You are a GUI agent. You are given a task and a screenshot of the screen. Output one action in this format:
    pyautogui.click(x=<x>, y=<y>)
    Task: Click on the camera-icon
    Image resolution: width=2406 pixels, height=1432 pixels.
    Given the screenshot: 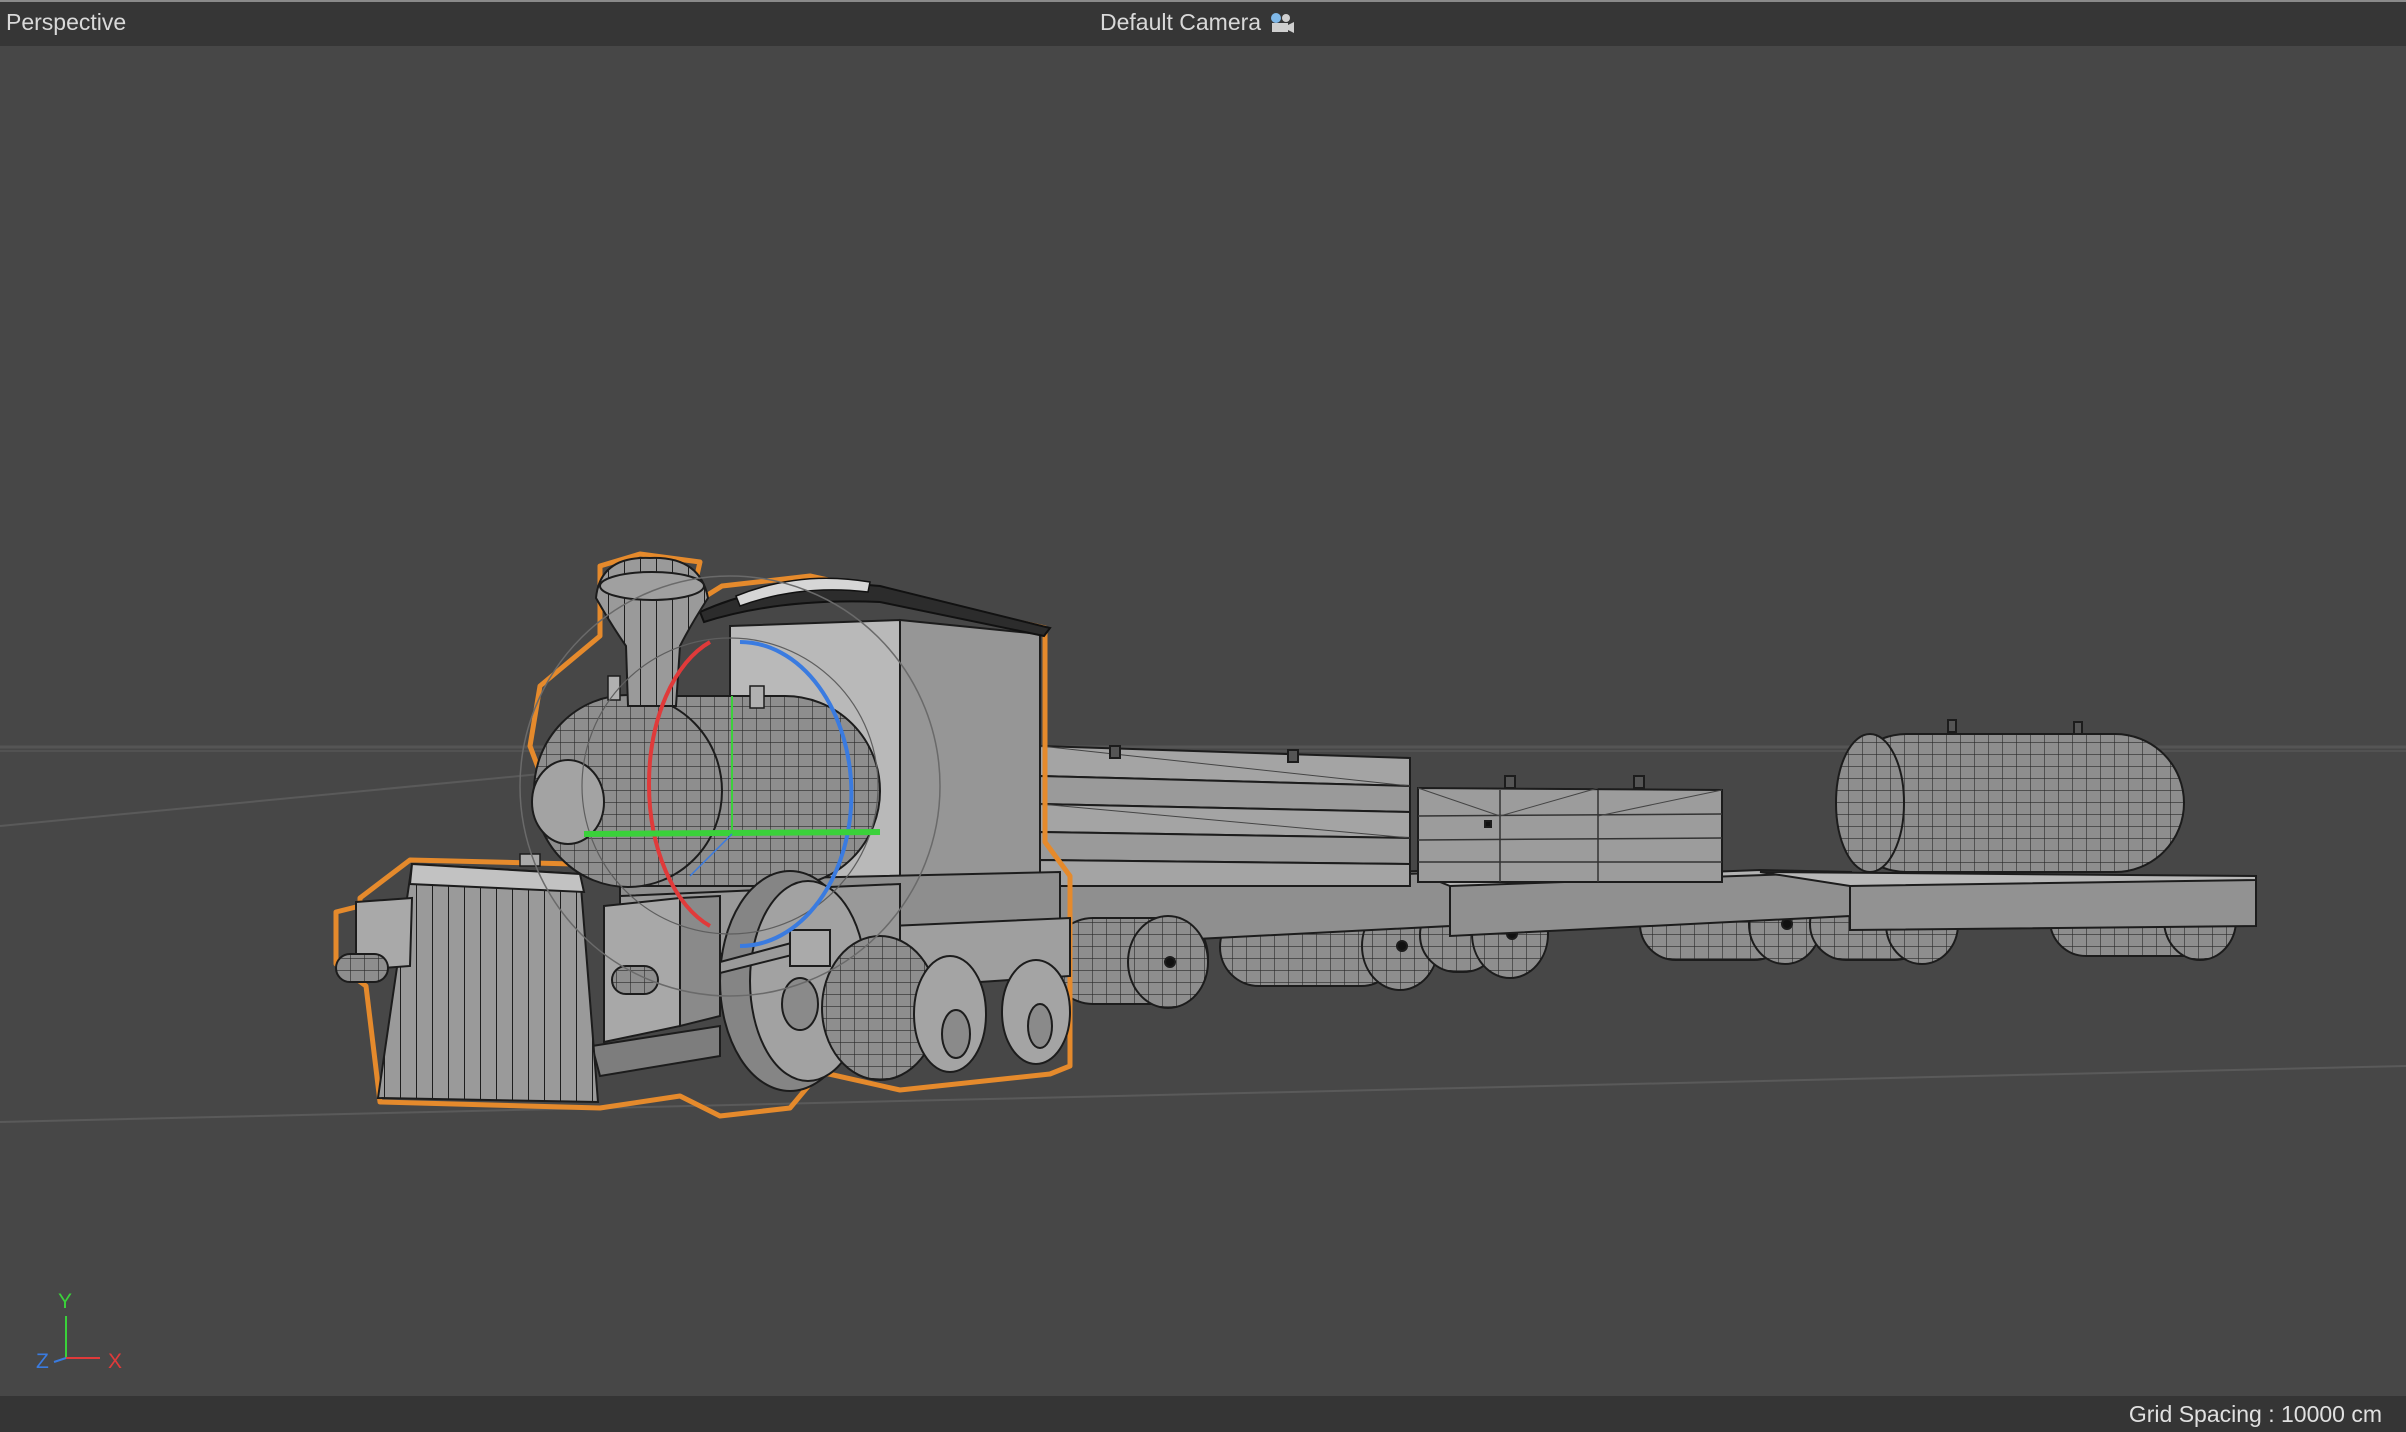 What is the action you would take?
    pyautogui.click(x=1283, y=22)
    